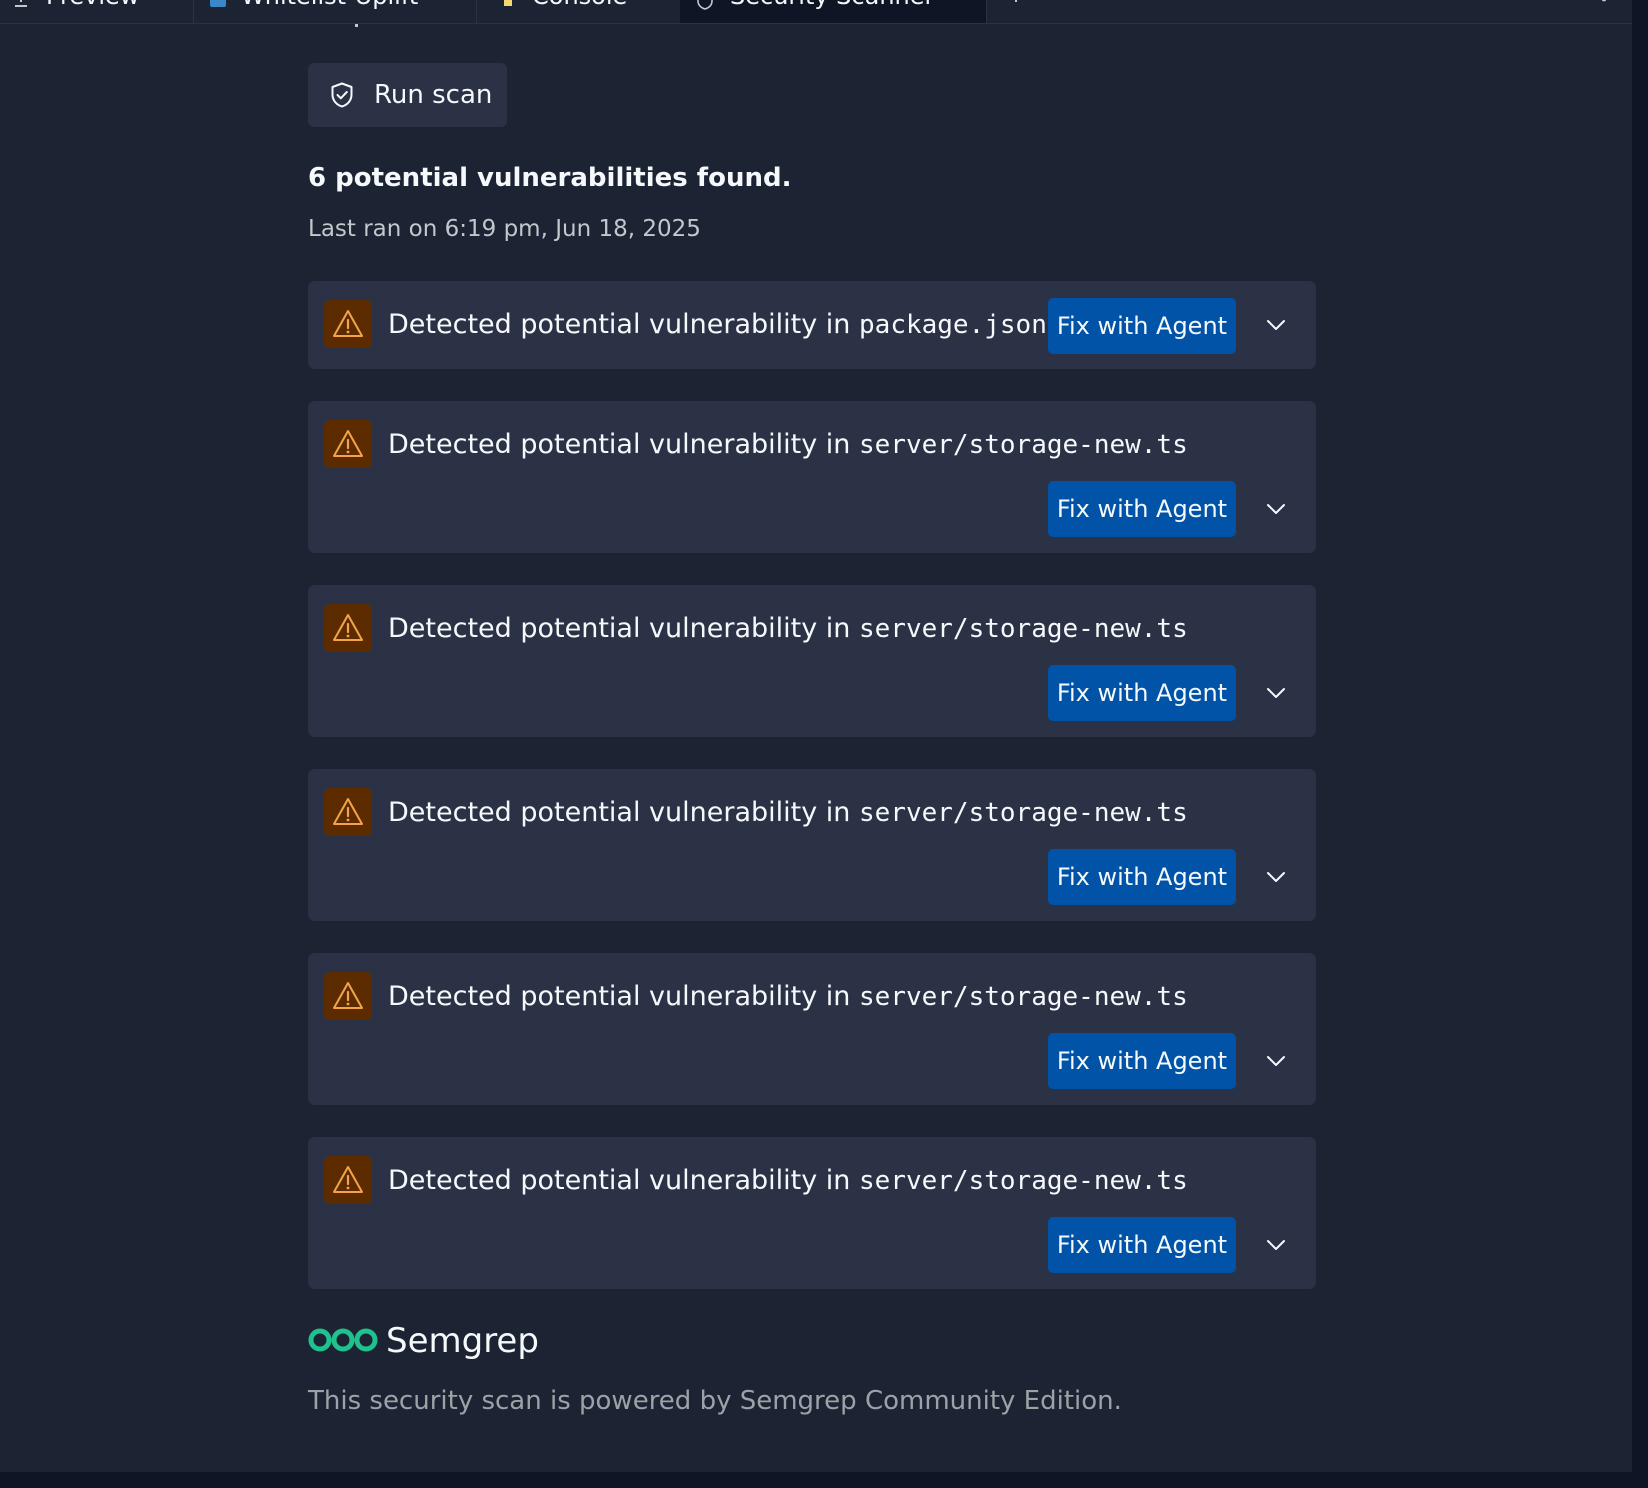  What do you see at coordinates (433, 95) in the screenshot?
I see `run-scan-label: Run scan` at bounding box center [433, 95].